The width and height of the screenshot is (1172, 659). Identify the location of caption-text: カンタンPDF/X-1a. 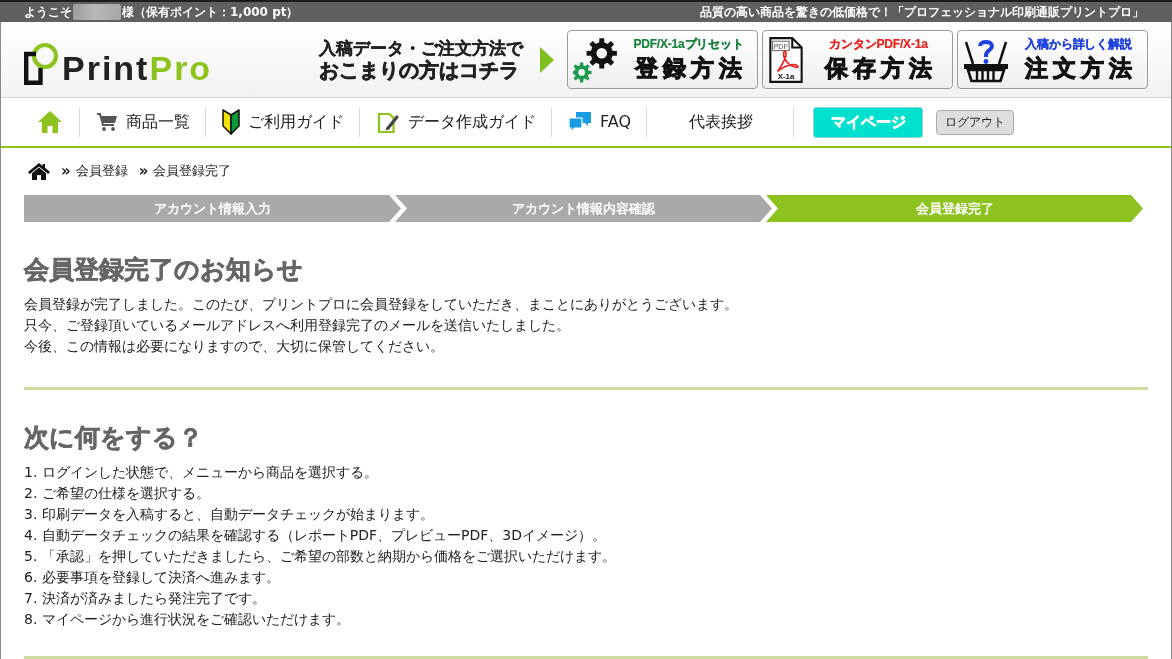
(878, 44).